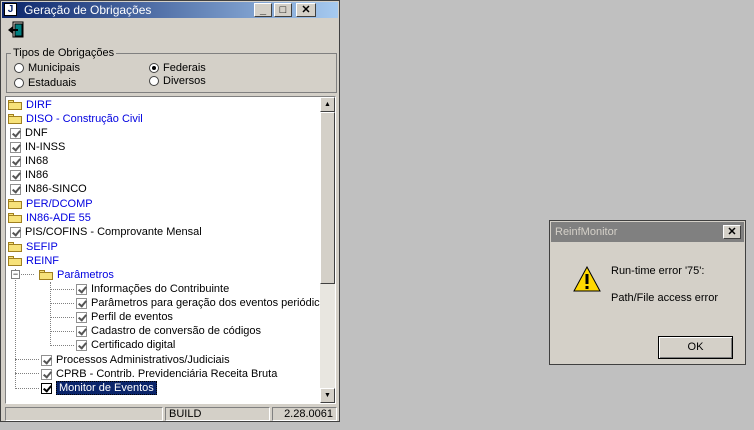  I want to click on ok-button: OK, so click(695, 347).